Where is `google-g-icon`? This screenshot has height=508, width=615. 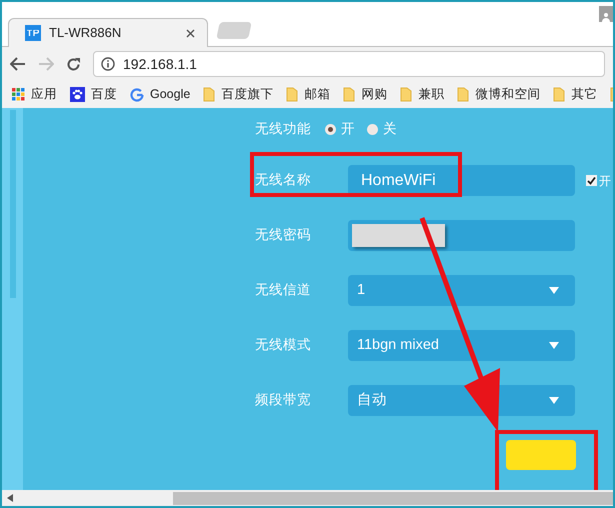 google-g-icon is located at coordinates (137, 95).